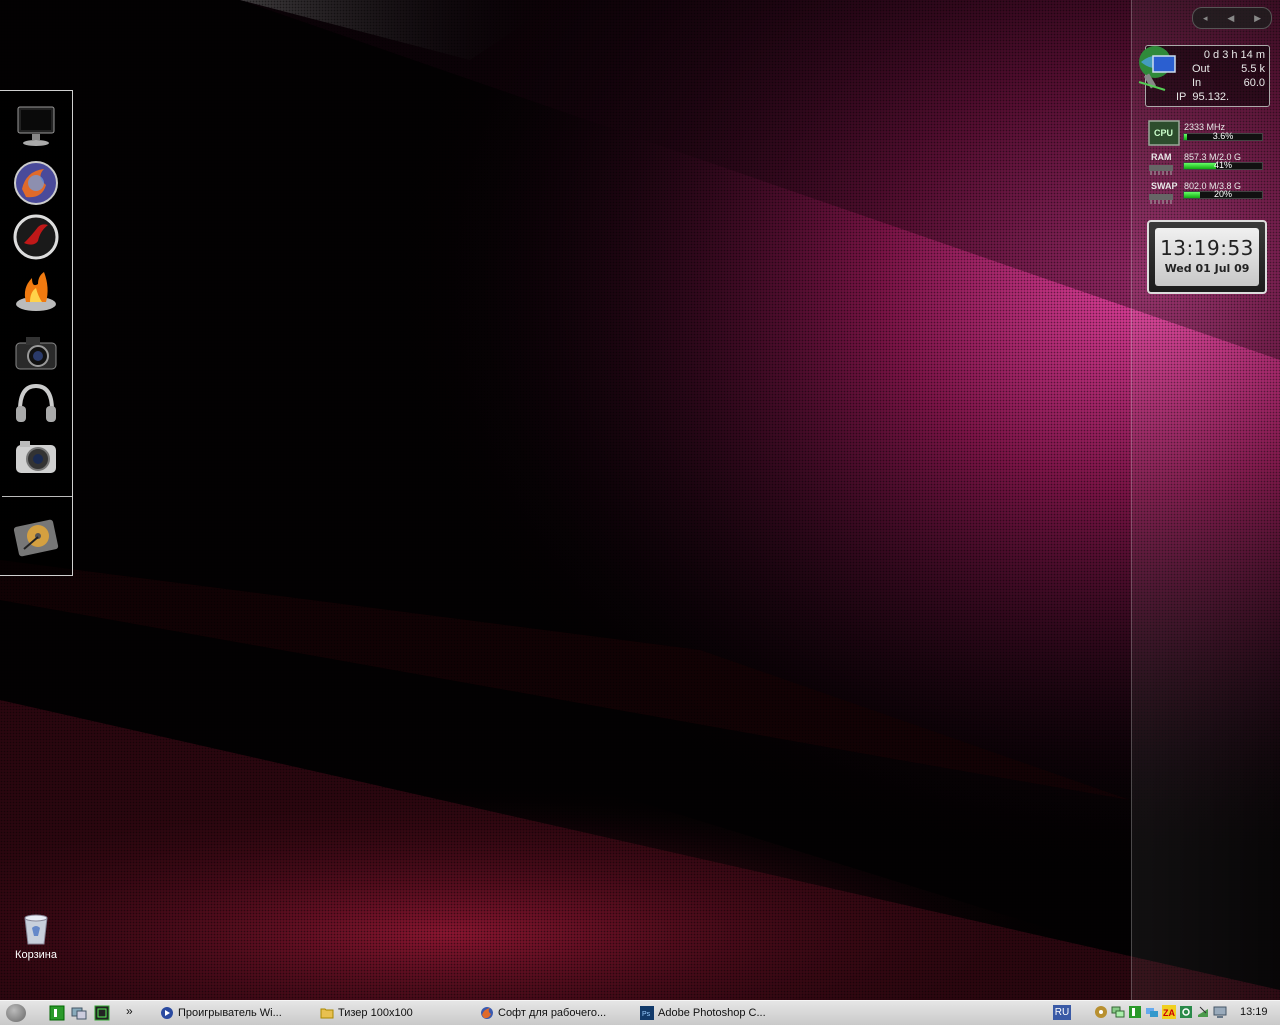 The width and height of the screenshot is (1280, 1025). I want to click on ram-bar: 41%, so click(1223, 165).